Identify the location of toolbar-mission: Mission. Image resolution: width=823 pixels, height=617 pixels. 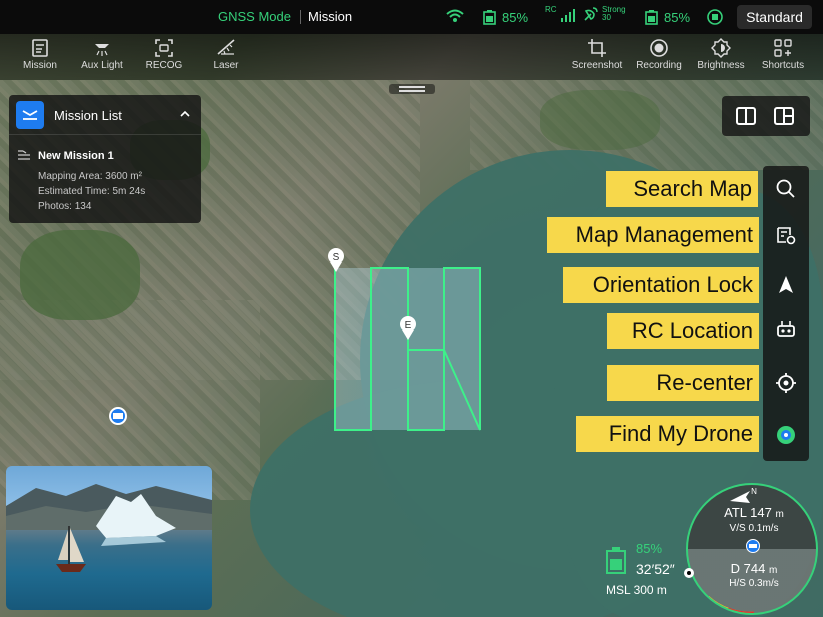
(40, 54).